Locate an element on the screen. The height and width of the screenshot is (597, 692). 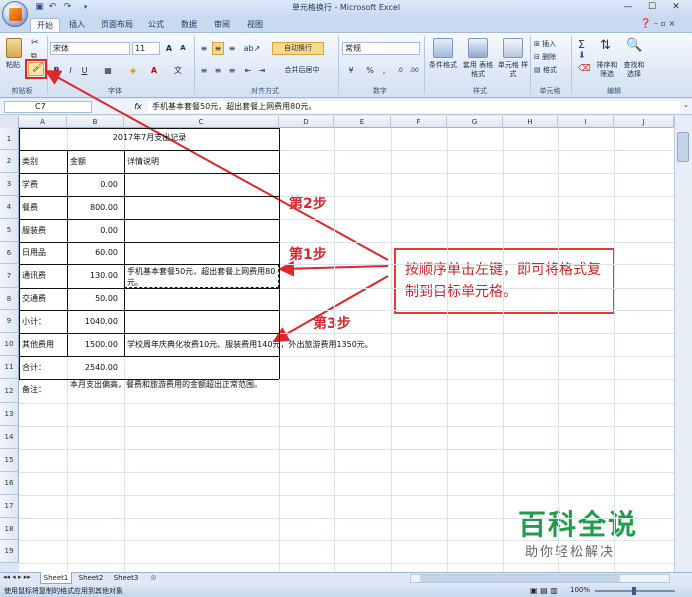
zoom-slider-thumb is located at coordinates (634, 591).